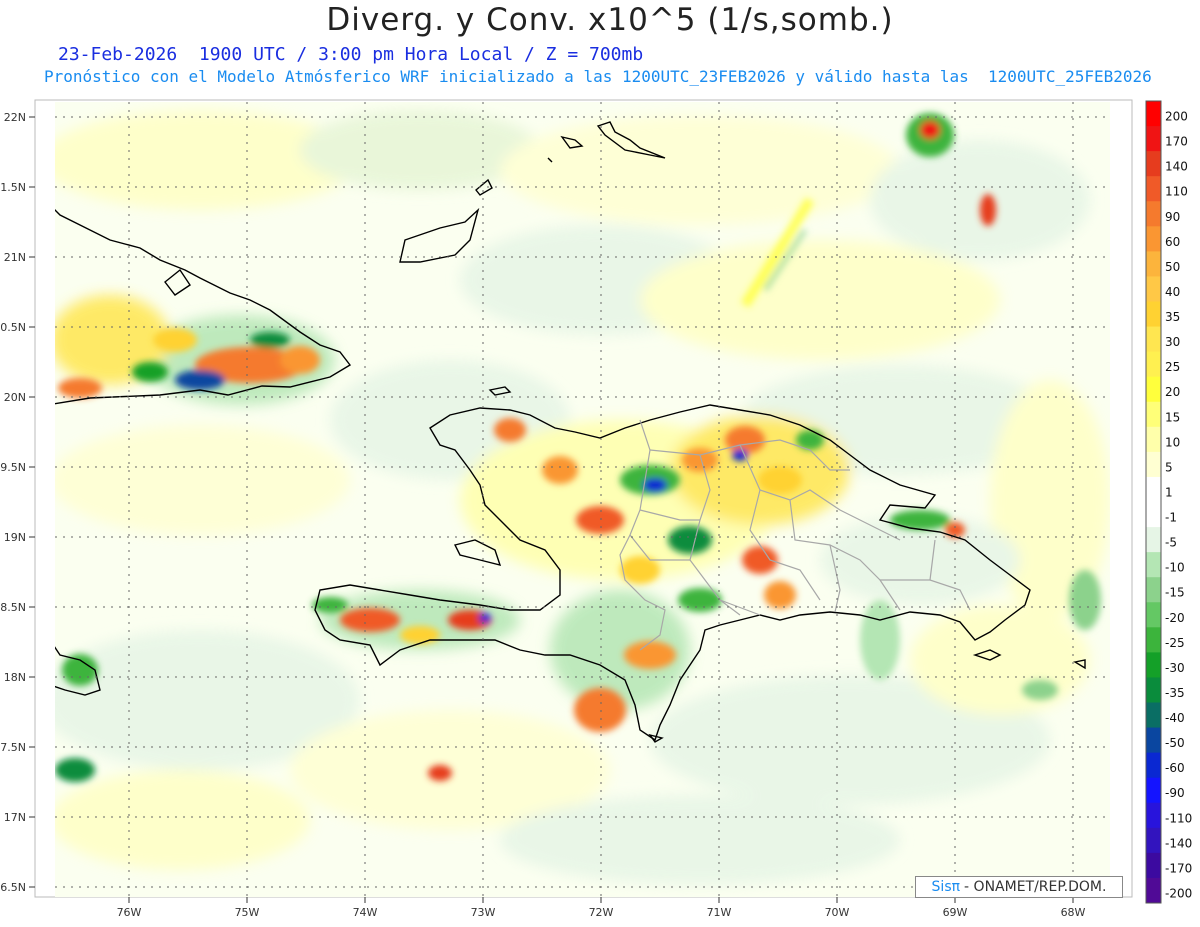  Describe the element at coordinates (1172, 392) in the screenshot. I see `colorbar-label: 20` at that location.